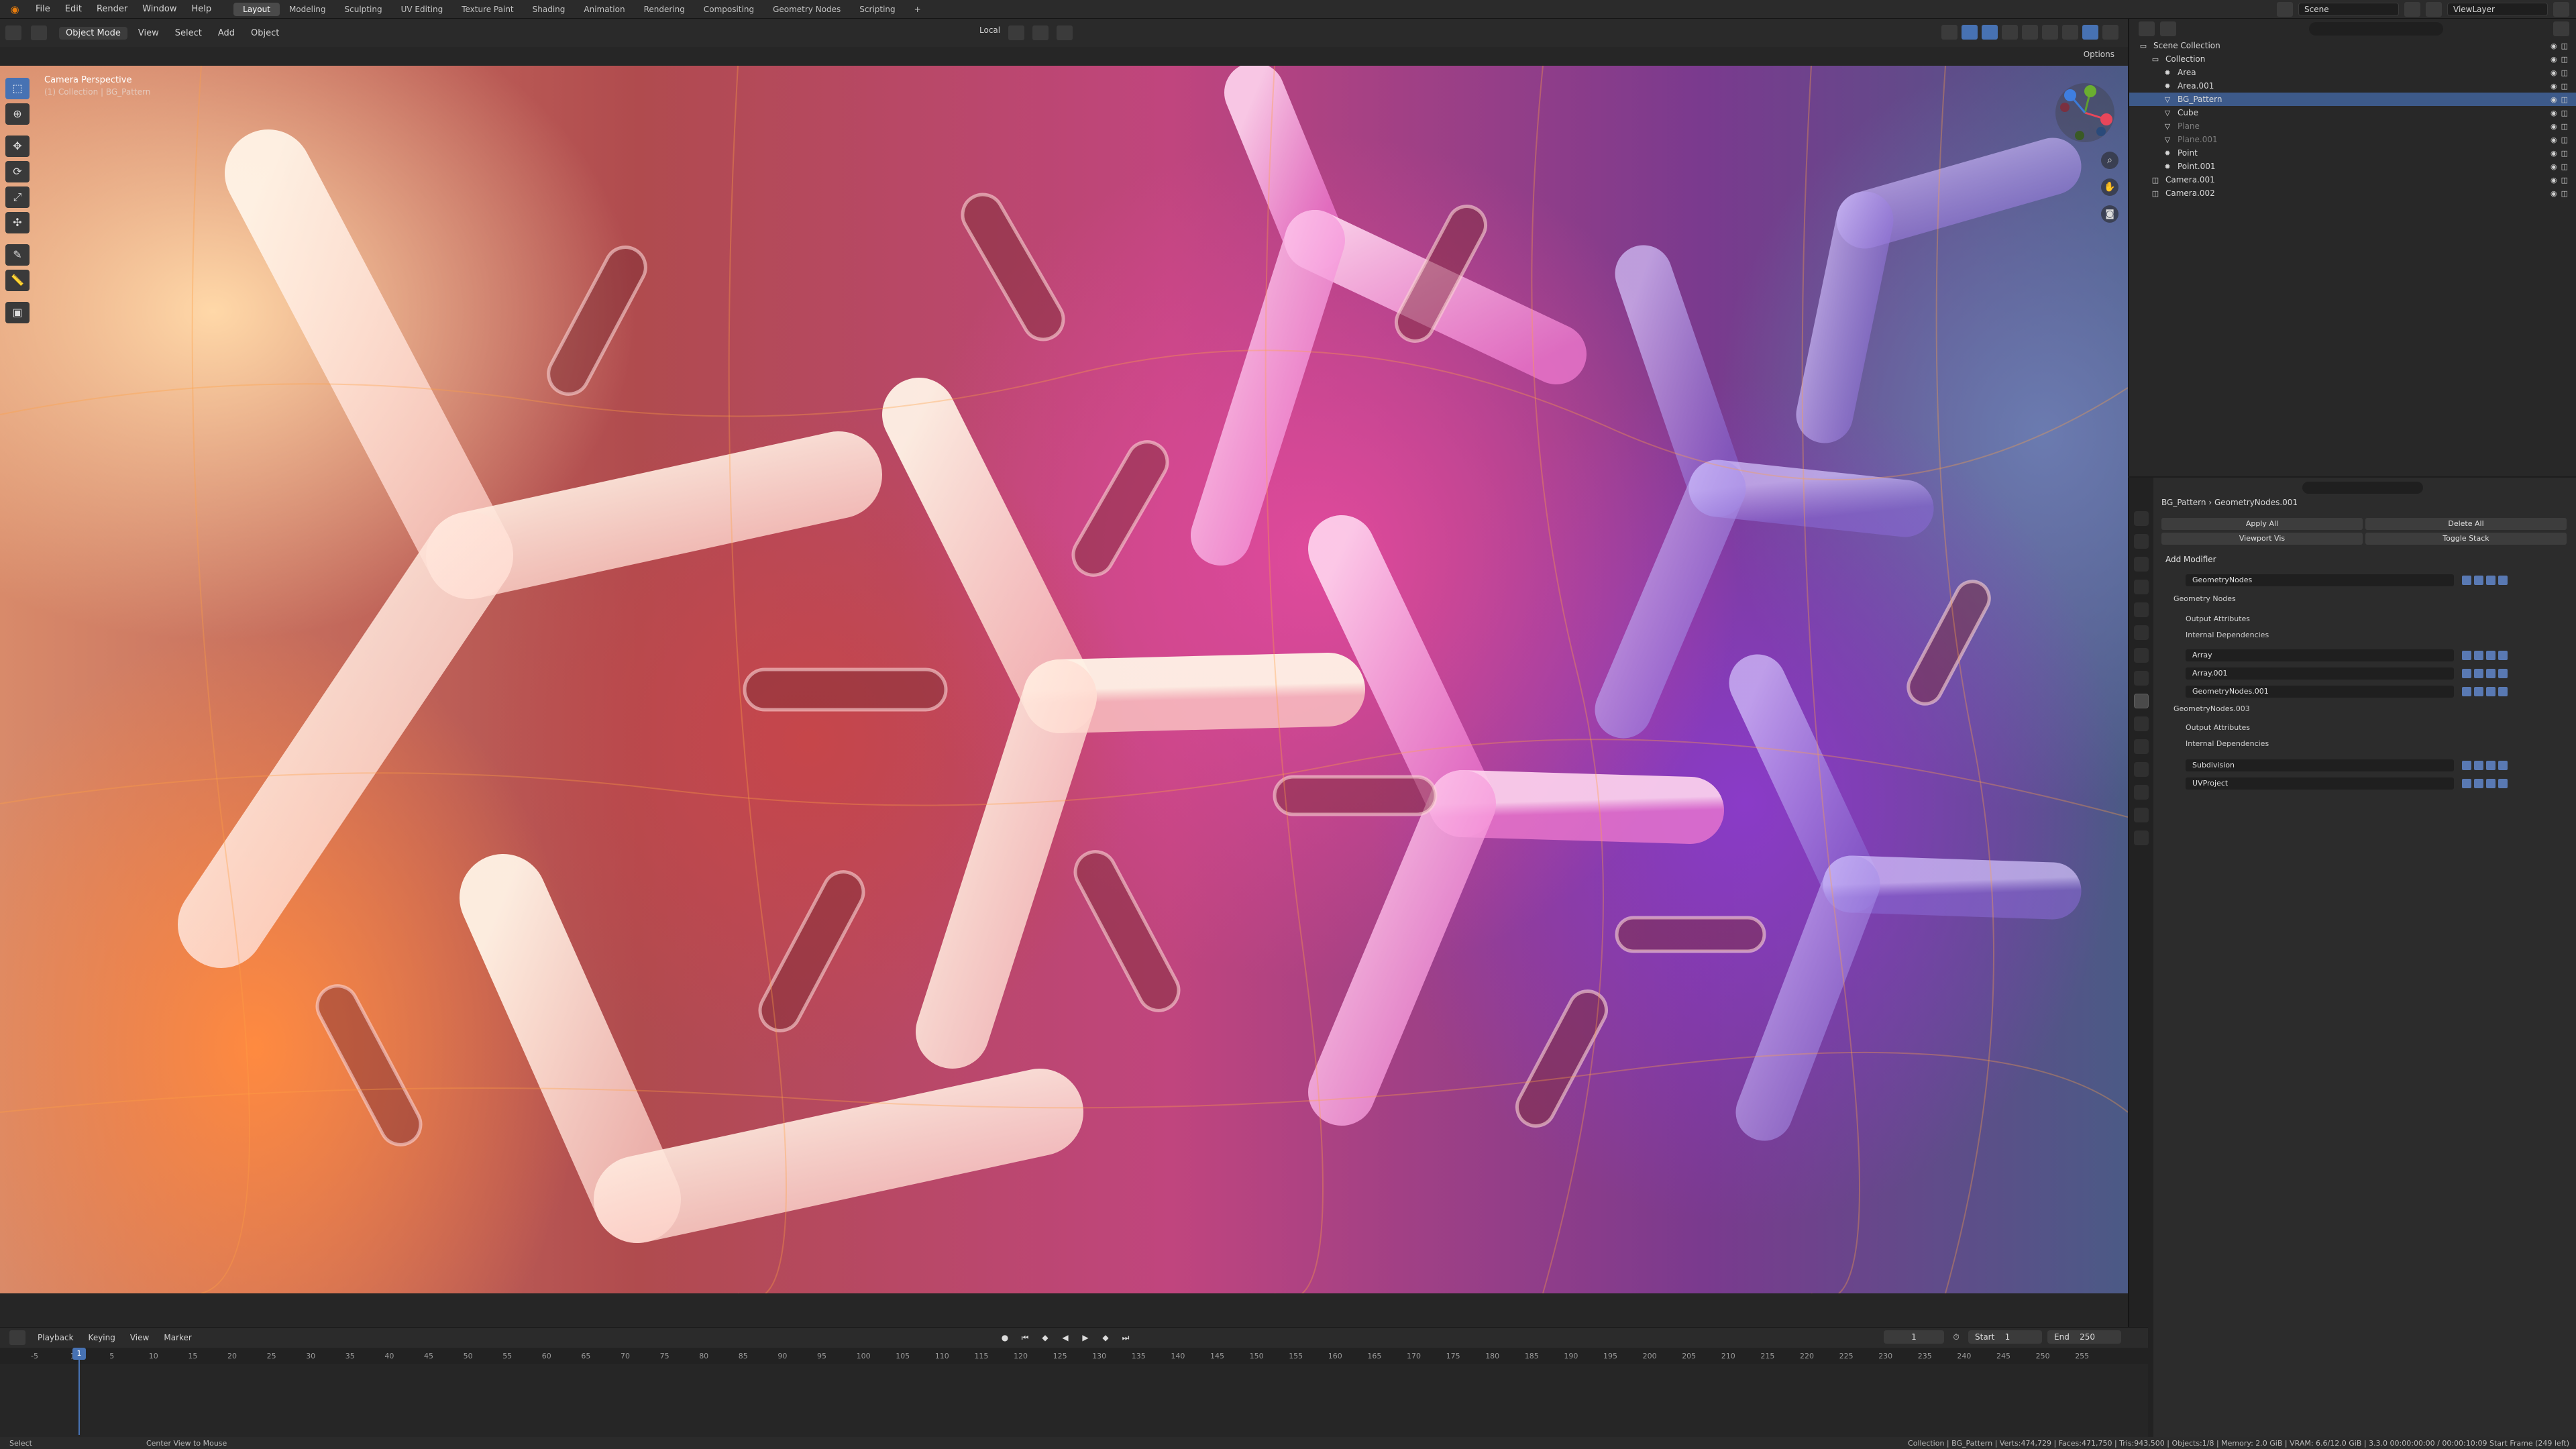  I want to click on modifier-geometrynodes-001: GeometryNodes.001, so click(2364, 691).